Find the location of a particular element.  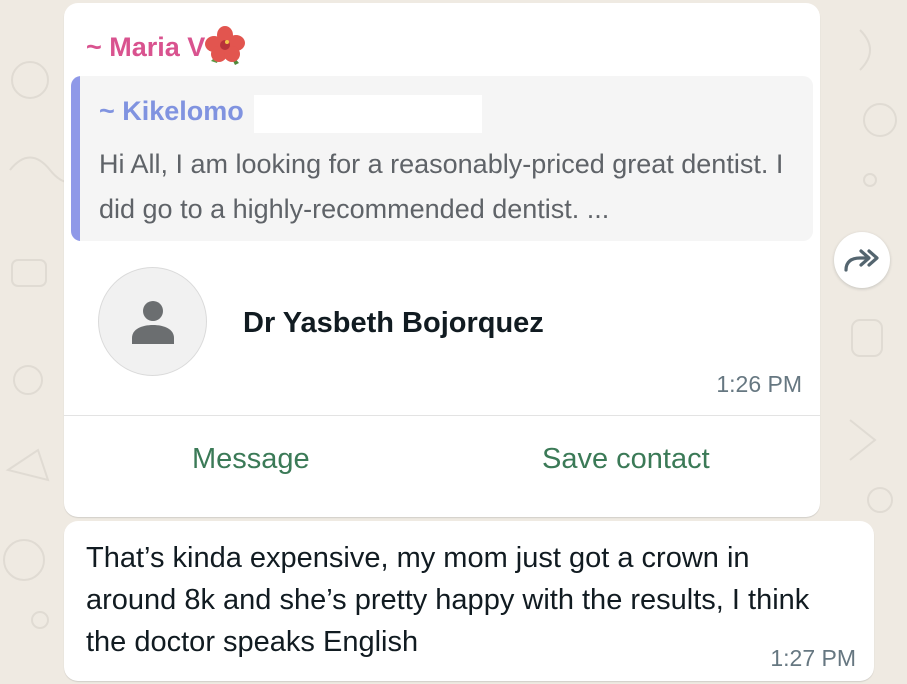

redacted-phone-number is located at coordinates (368, 114).